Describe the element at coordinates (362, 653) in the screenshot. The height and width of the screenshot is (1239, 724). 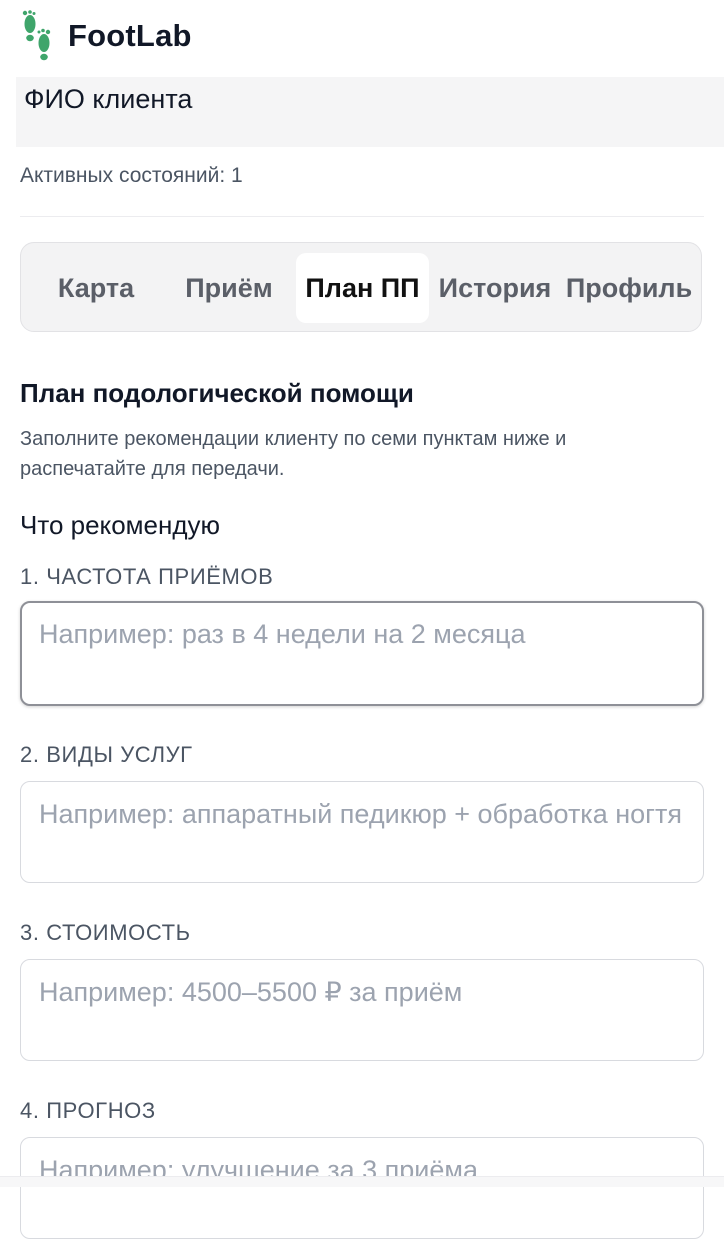
I see `frequency-input` at that location.